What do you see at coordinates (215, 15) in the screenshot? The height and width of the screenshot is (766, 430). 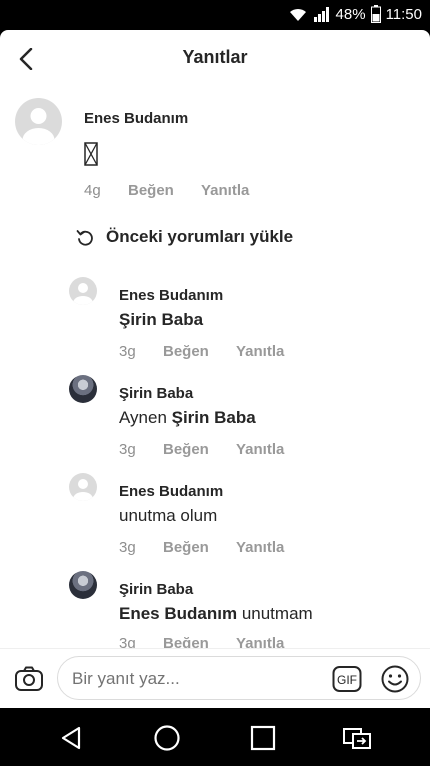 I see `status-bar: 48% 11:50` at bounding box center [215, 15].